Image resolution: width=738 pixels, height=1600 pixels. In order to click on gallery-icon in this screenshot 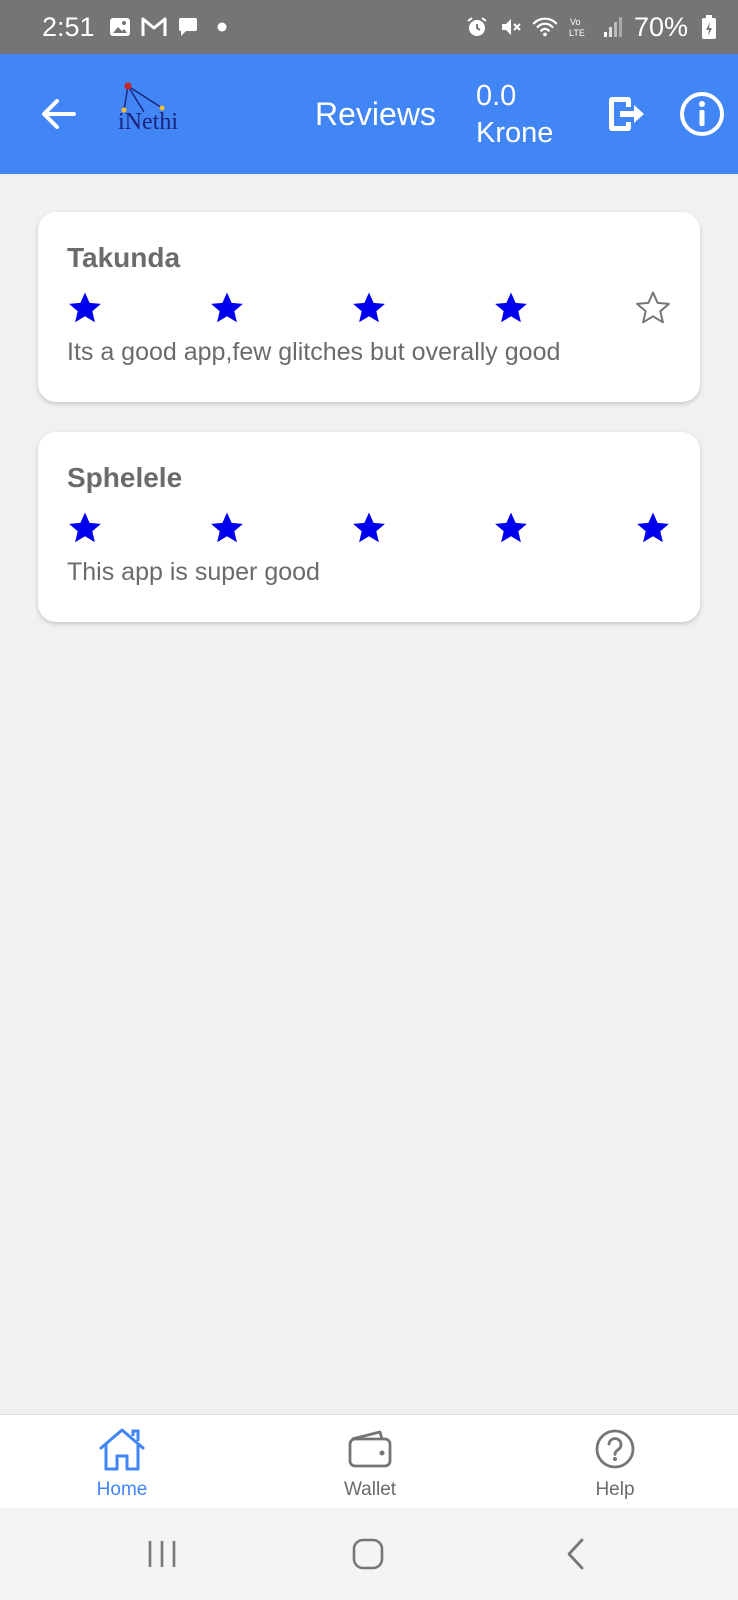, I will do `click(120, 27)`.